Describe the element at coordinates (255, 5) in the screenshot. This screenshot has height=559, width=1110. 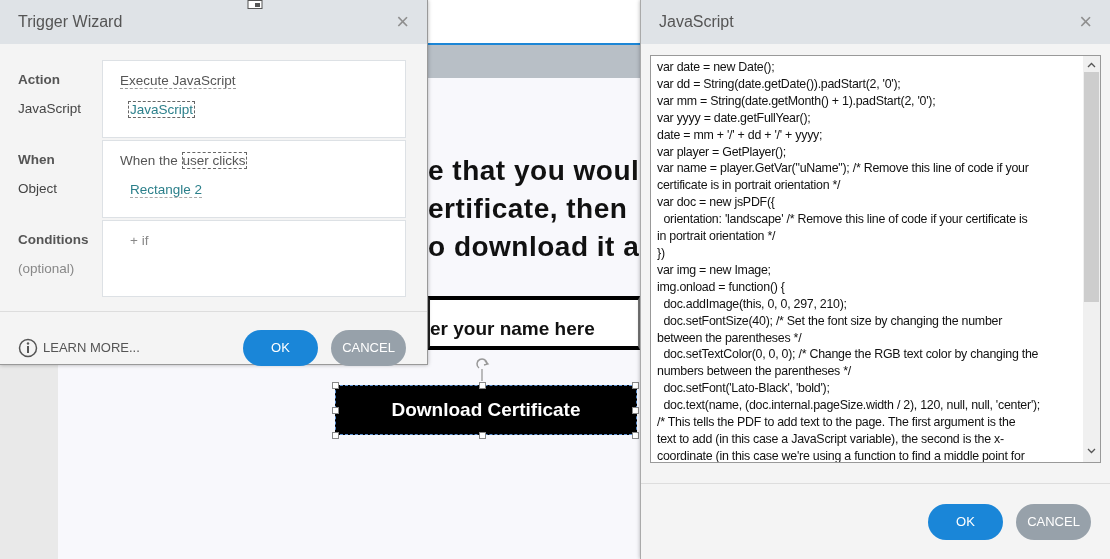
I see `panel-icon` at that location.